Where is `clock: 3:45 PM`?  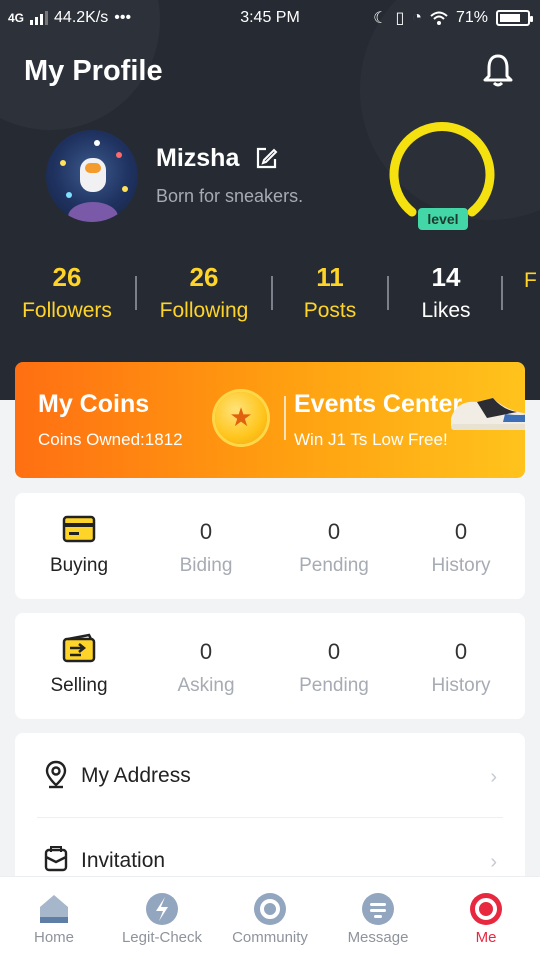
clock: 3:45 PM is located at coordinates (270, 17).